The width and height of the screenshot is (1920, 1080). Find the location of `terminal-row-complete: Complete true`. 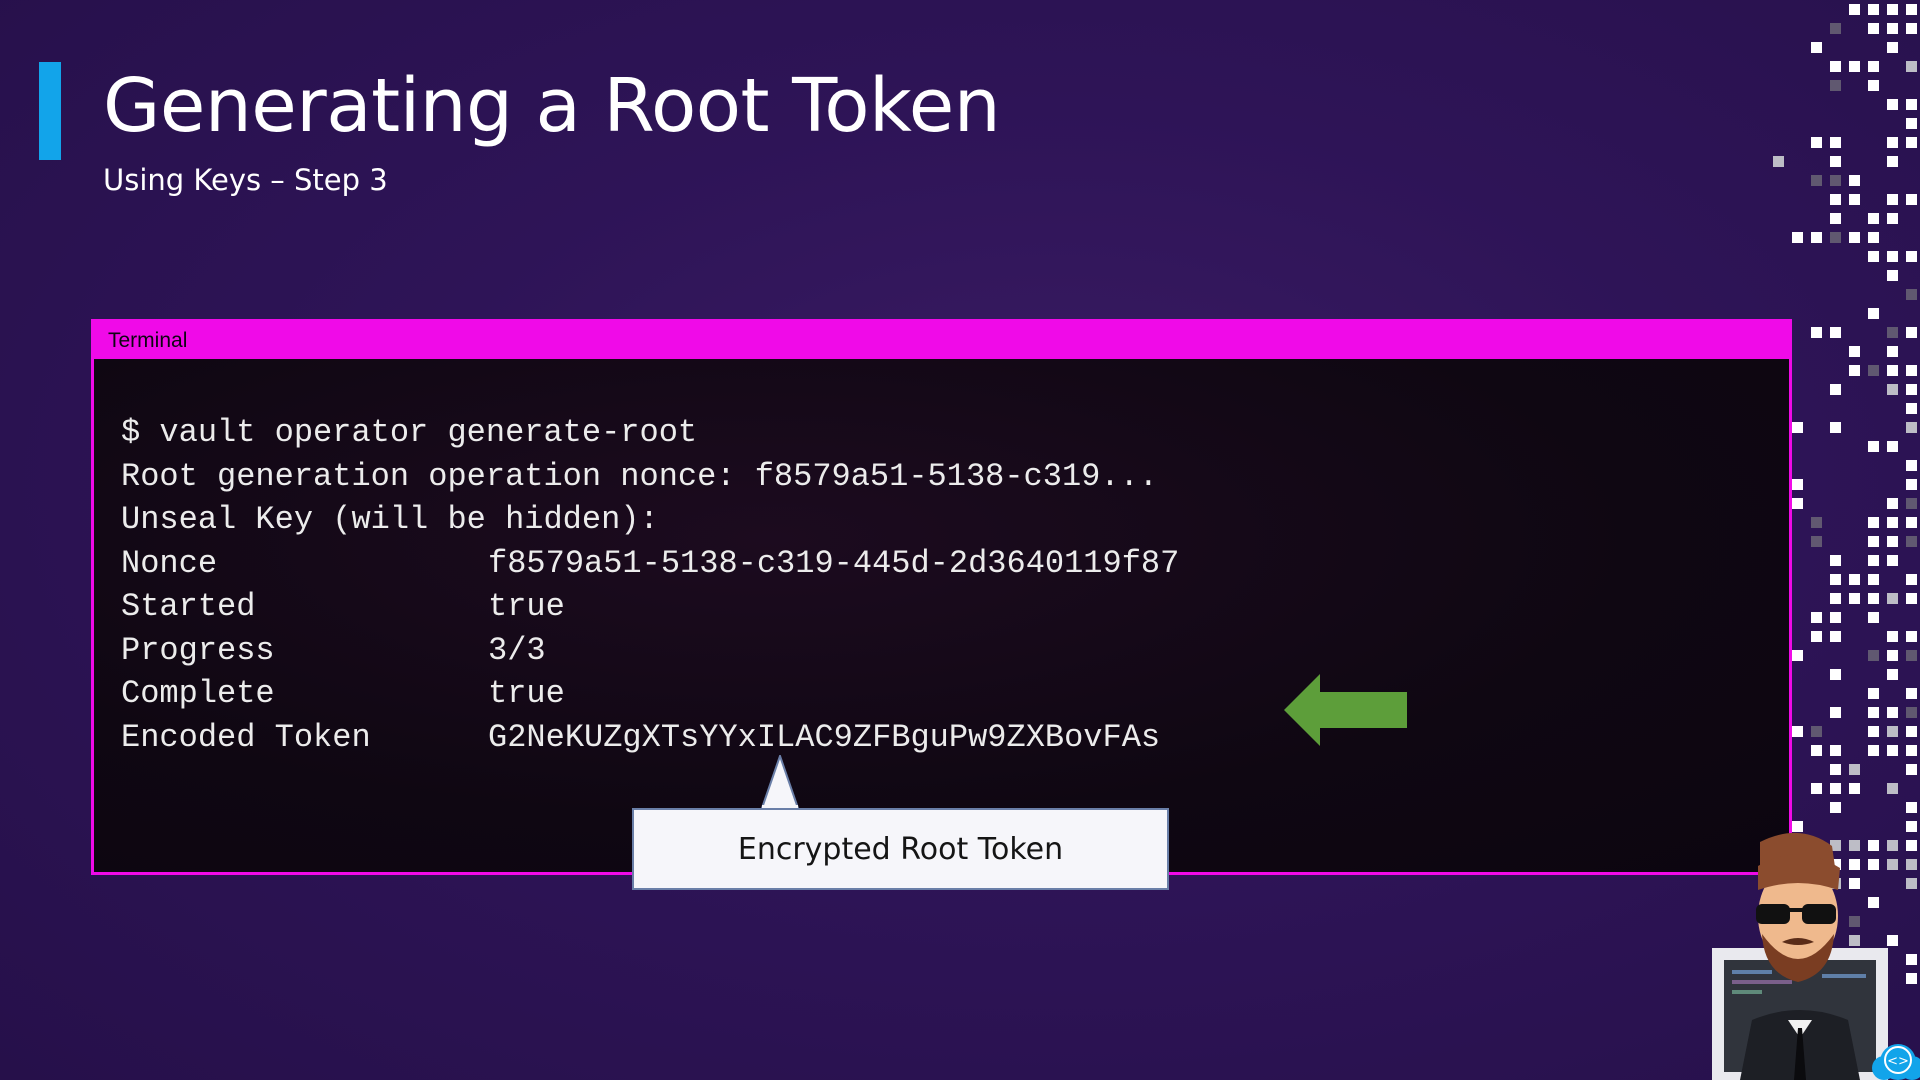

terminal-row-complete: Complete true is located at coordinates (955, 694).